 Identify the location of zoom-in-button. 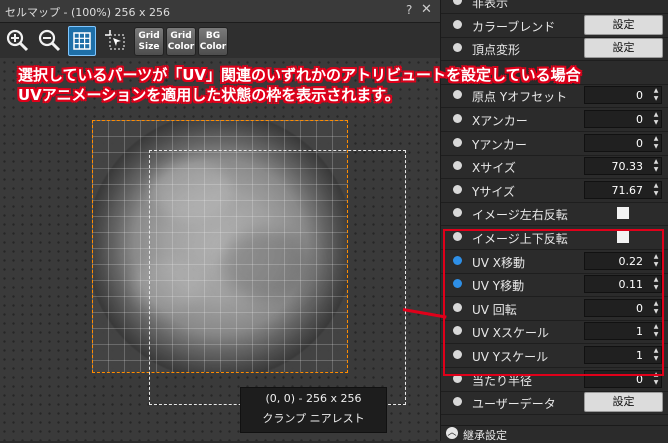
(17, 40).